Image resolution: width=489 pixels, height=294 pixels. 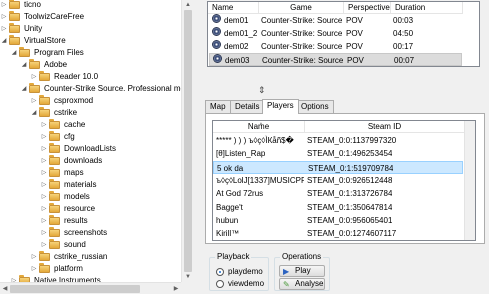 What do you see at coordinates (241, 33) in the screenshot?
I see `demo-name: dem01_2` at bounding box center [241, 33].